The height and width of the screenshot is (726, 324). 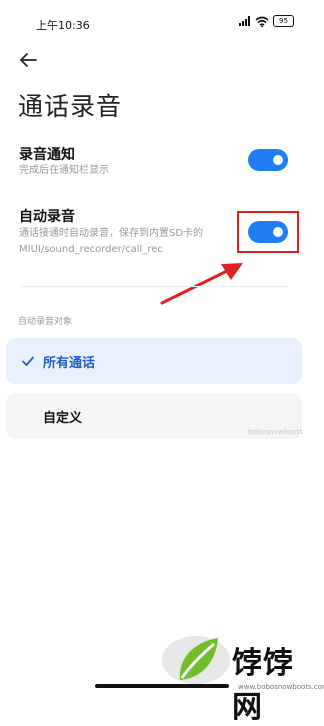 What do you see at coordinates (63, 418) in the screenshot?
I see `option-label: 自定义` at bounding box center [63, 418].